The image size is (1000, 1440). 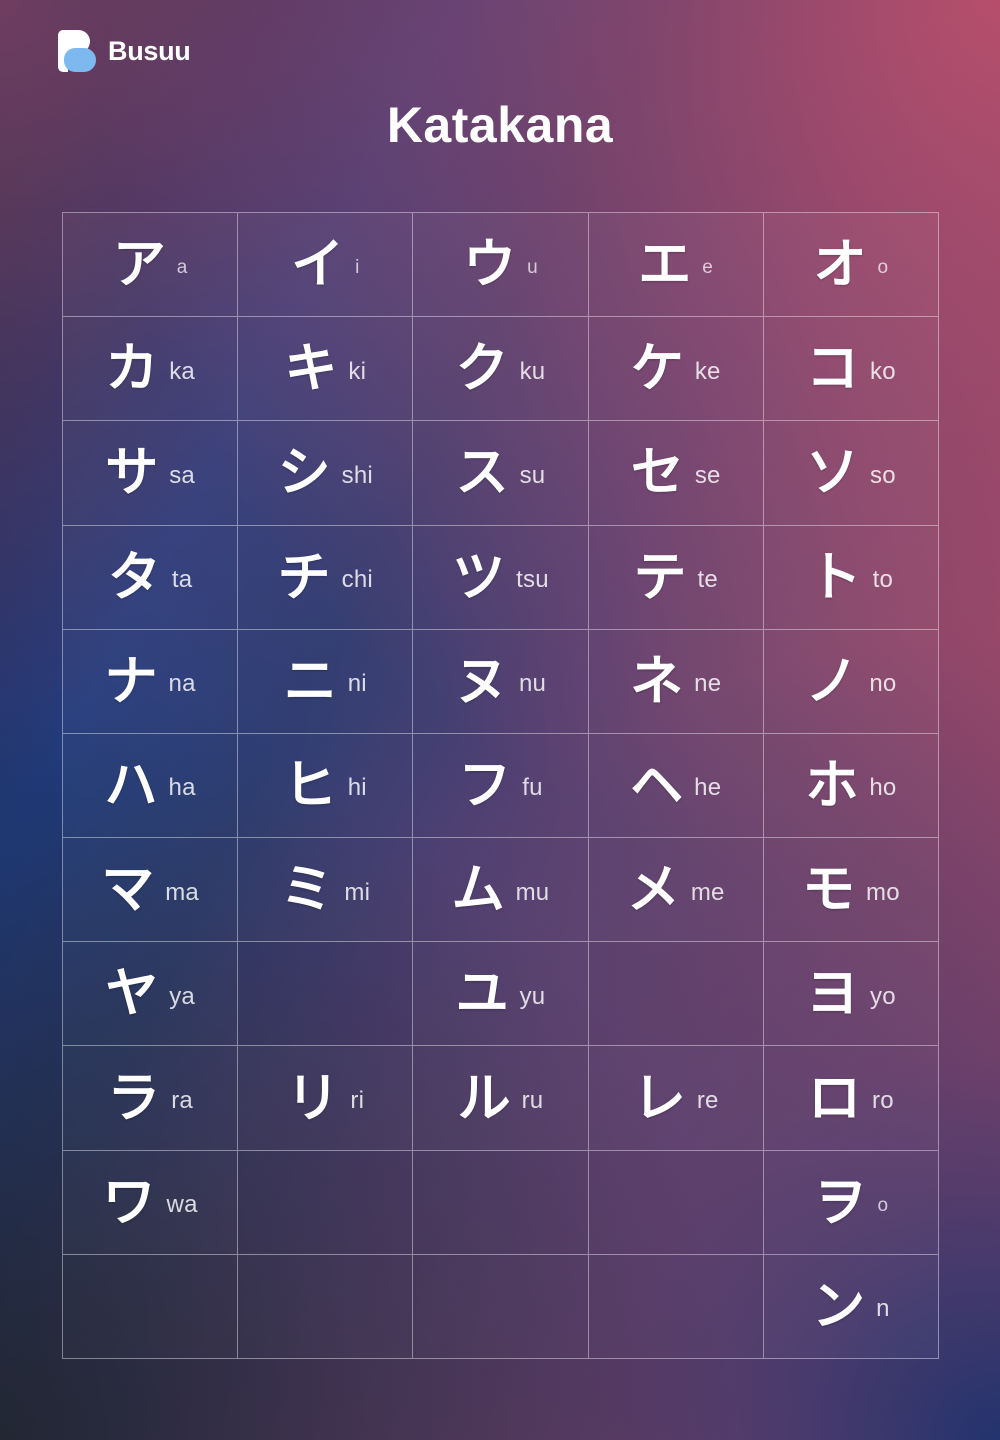 I want to click on kana-cell: ム mu, so click(x=501, y=890).